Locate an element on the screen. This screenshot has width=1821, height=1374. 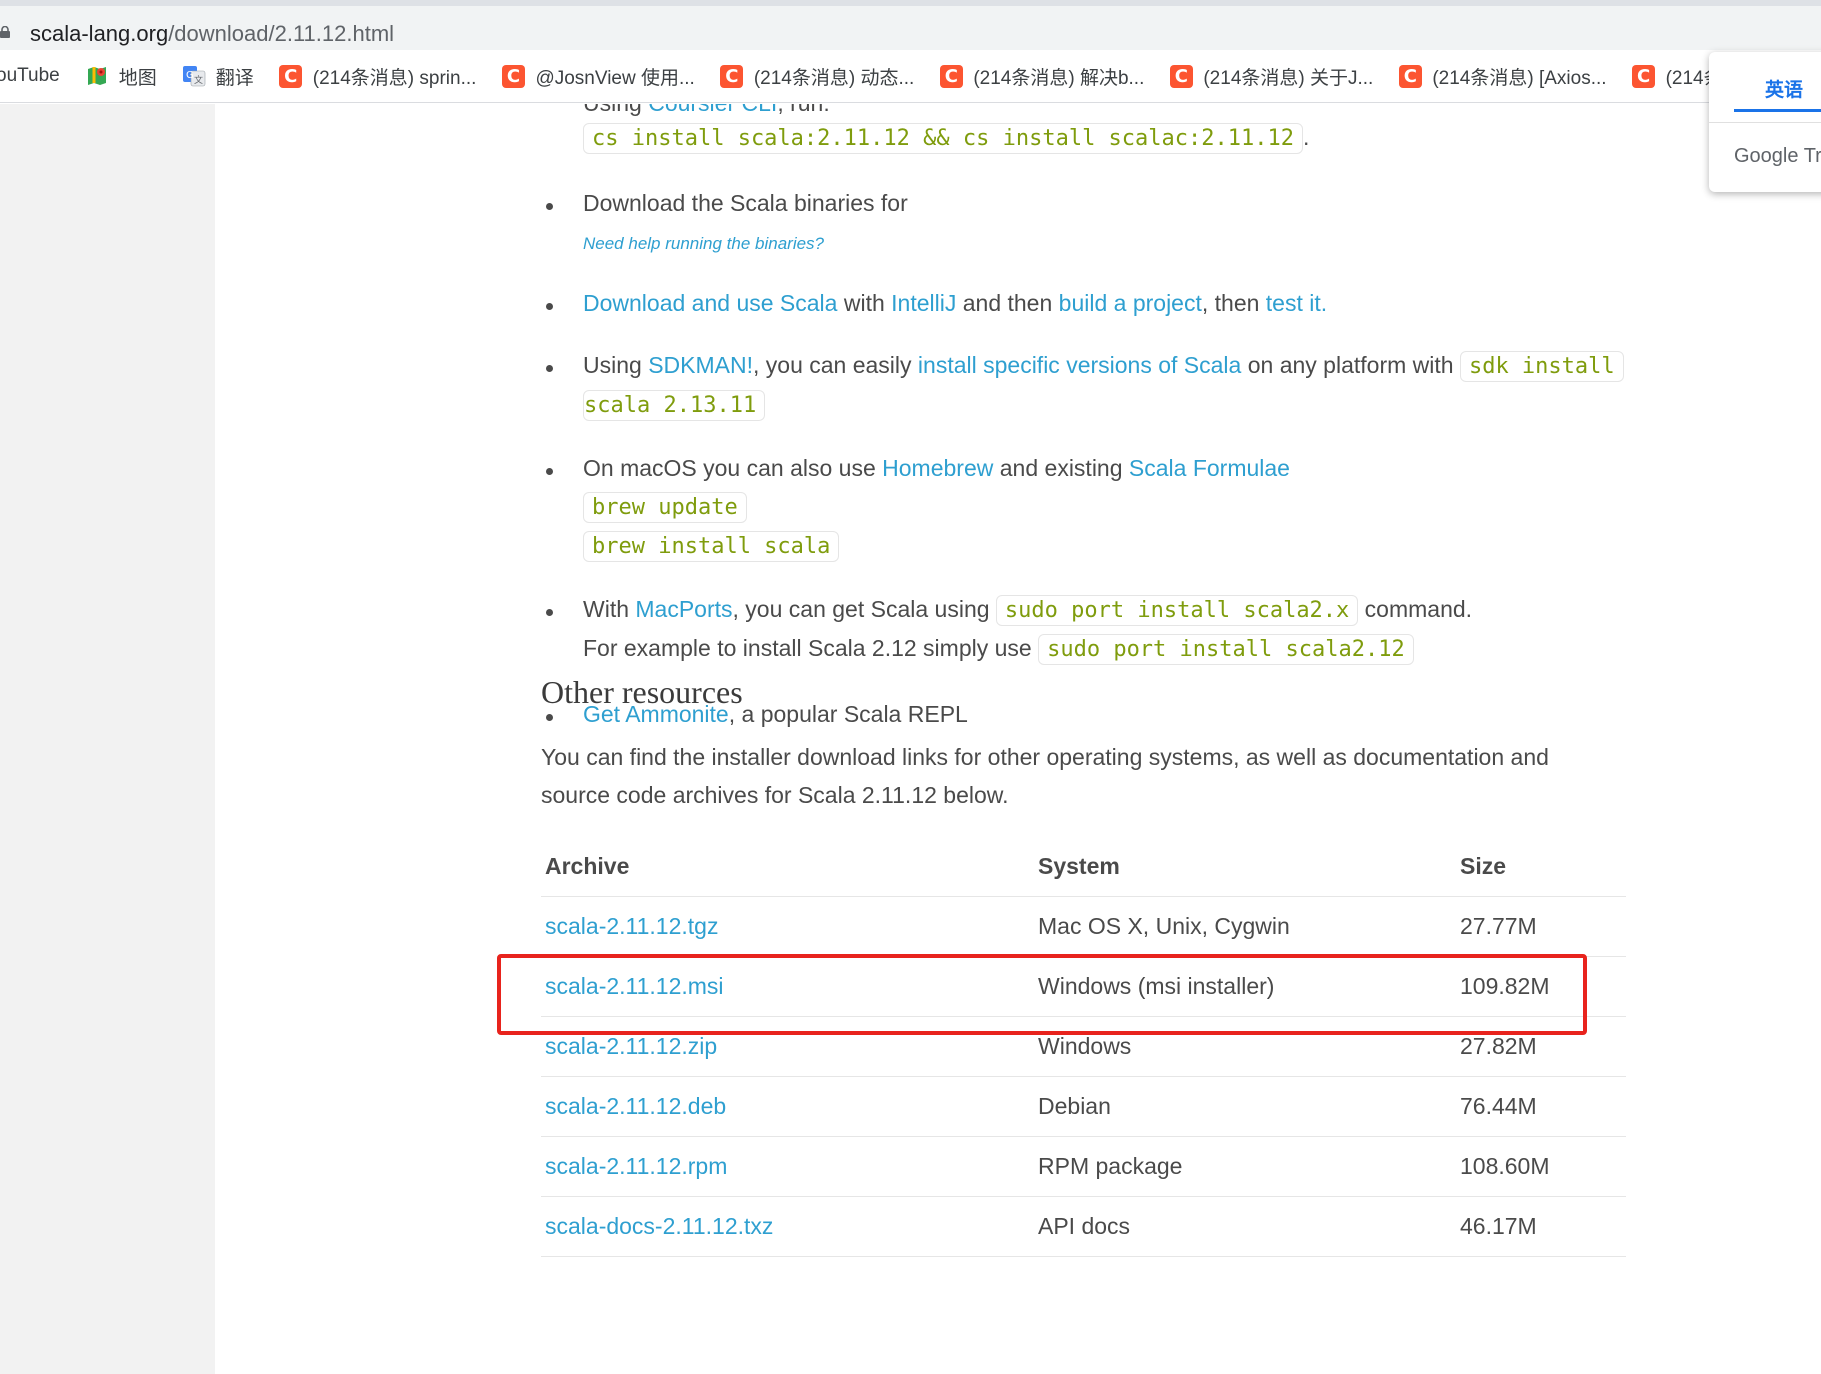
lock-icon is located at coordinates (5, 32).